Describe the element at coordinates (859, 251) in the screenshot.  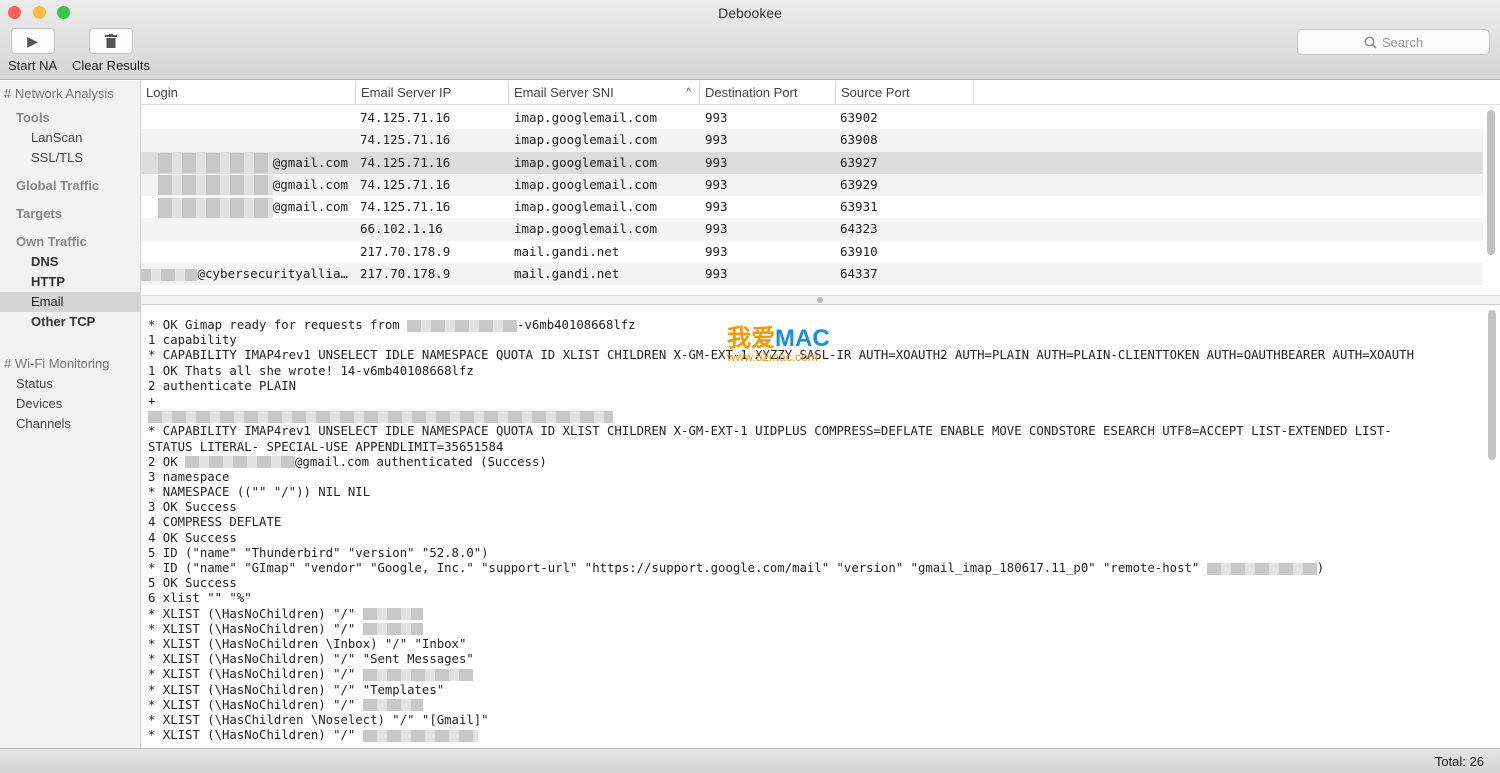
I see `sport-cell: 63910` at that location.